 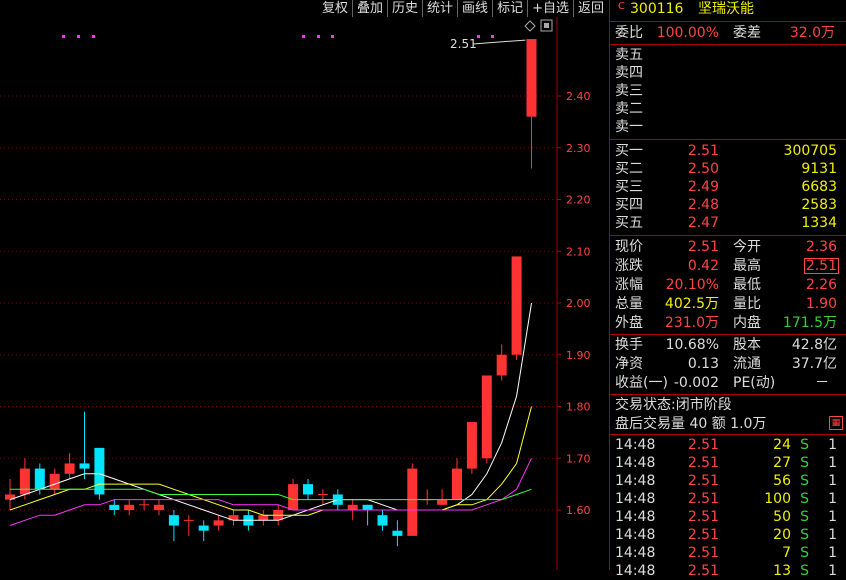 I want to click on buy-row: 买四 2.48 2583, so click(x=728, y=205).